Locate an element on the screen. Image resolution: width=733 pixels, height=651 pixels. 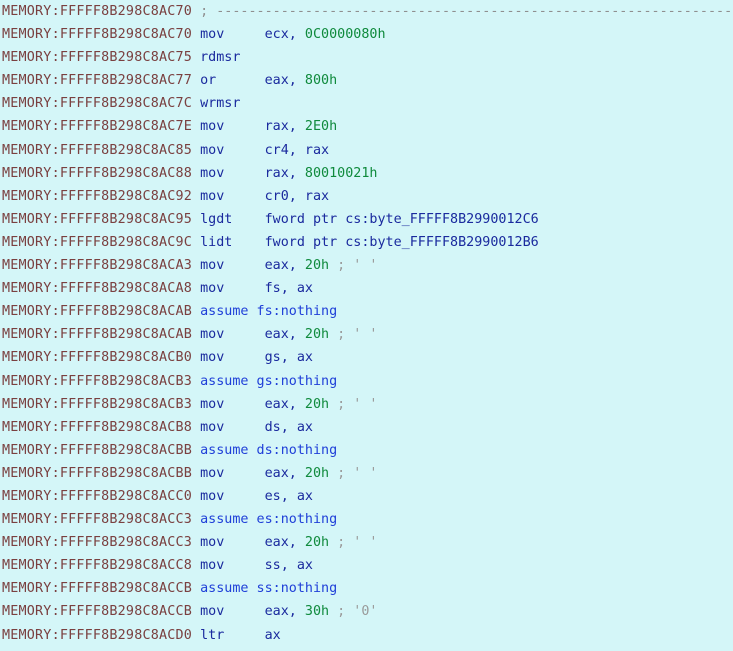
assume-directive: assume es:nothing is located at coordinates (269, 520).